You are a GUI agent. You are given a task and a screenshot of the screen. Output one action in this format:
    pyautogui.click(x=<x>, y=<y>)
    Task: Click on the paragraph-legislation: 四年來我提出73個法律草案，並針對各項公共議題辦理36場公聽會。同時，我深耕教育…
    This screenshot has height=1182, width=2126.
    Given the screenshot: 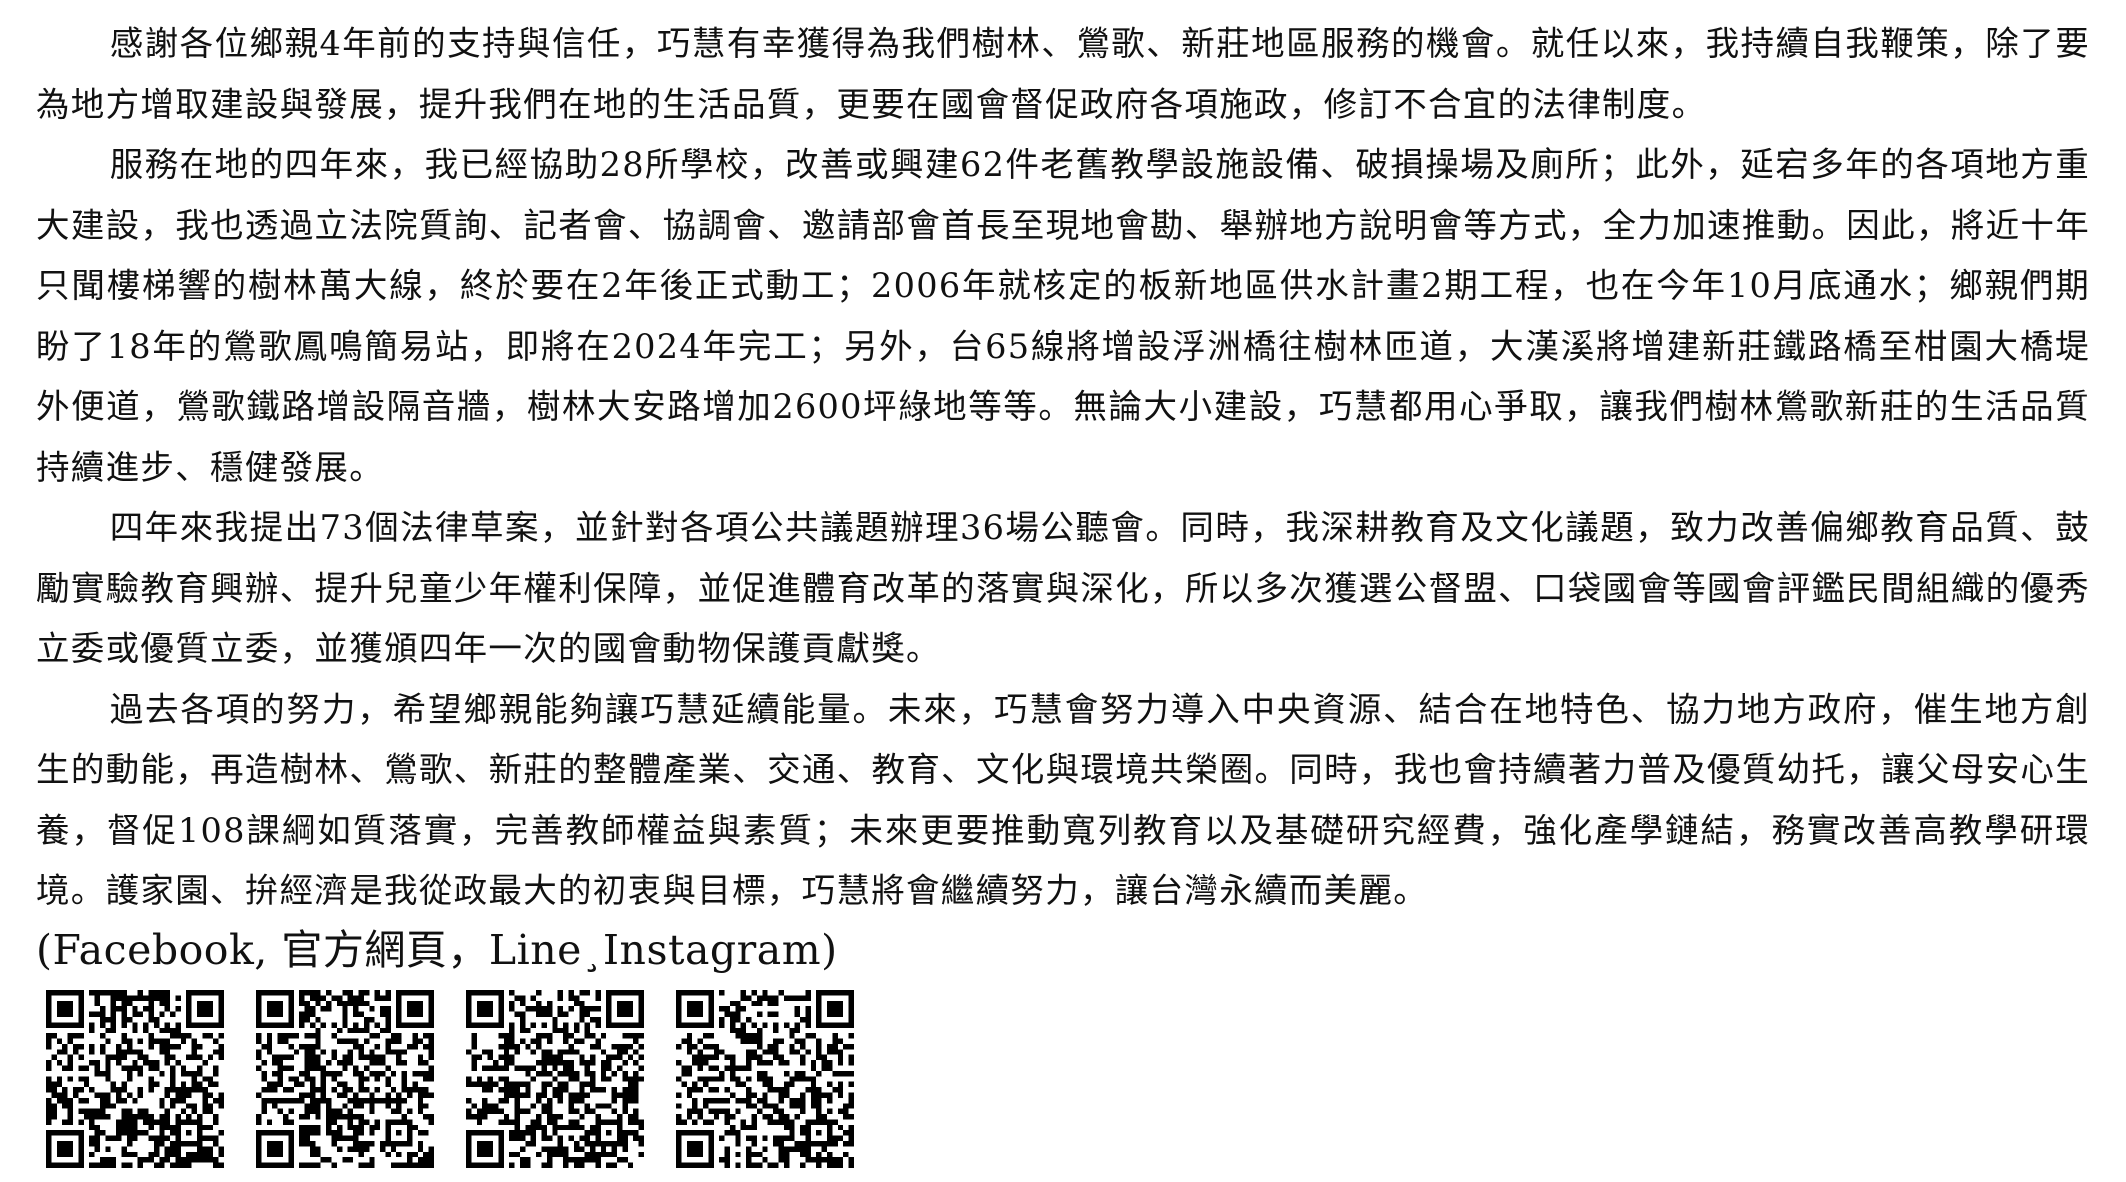 What is the action you would take?
    pyautogui.click(x=1063, y=588)
    